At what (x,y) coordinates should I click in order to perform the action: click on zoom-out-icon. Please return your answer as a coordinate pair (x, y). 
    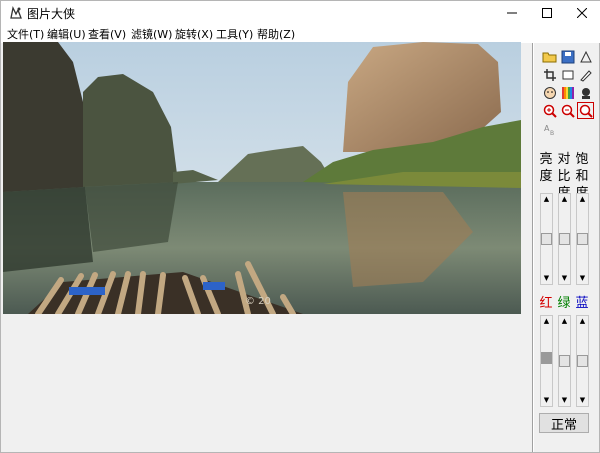
    Looking at the image, I should click on (568, 111).